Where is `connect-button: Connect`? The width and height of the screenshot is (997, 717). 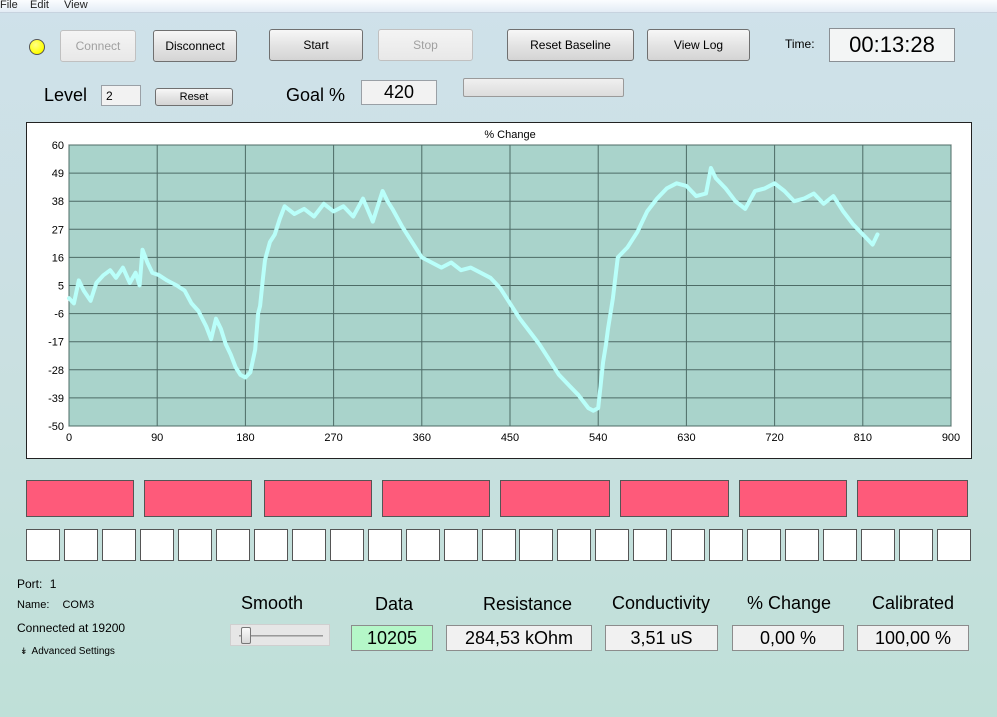
connect-button: Connect is located at coordinates (98, 46).